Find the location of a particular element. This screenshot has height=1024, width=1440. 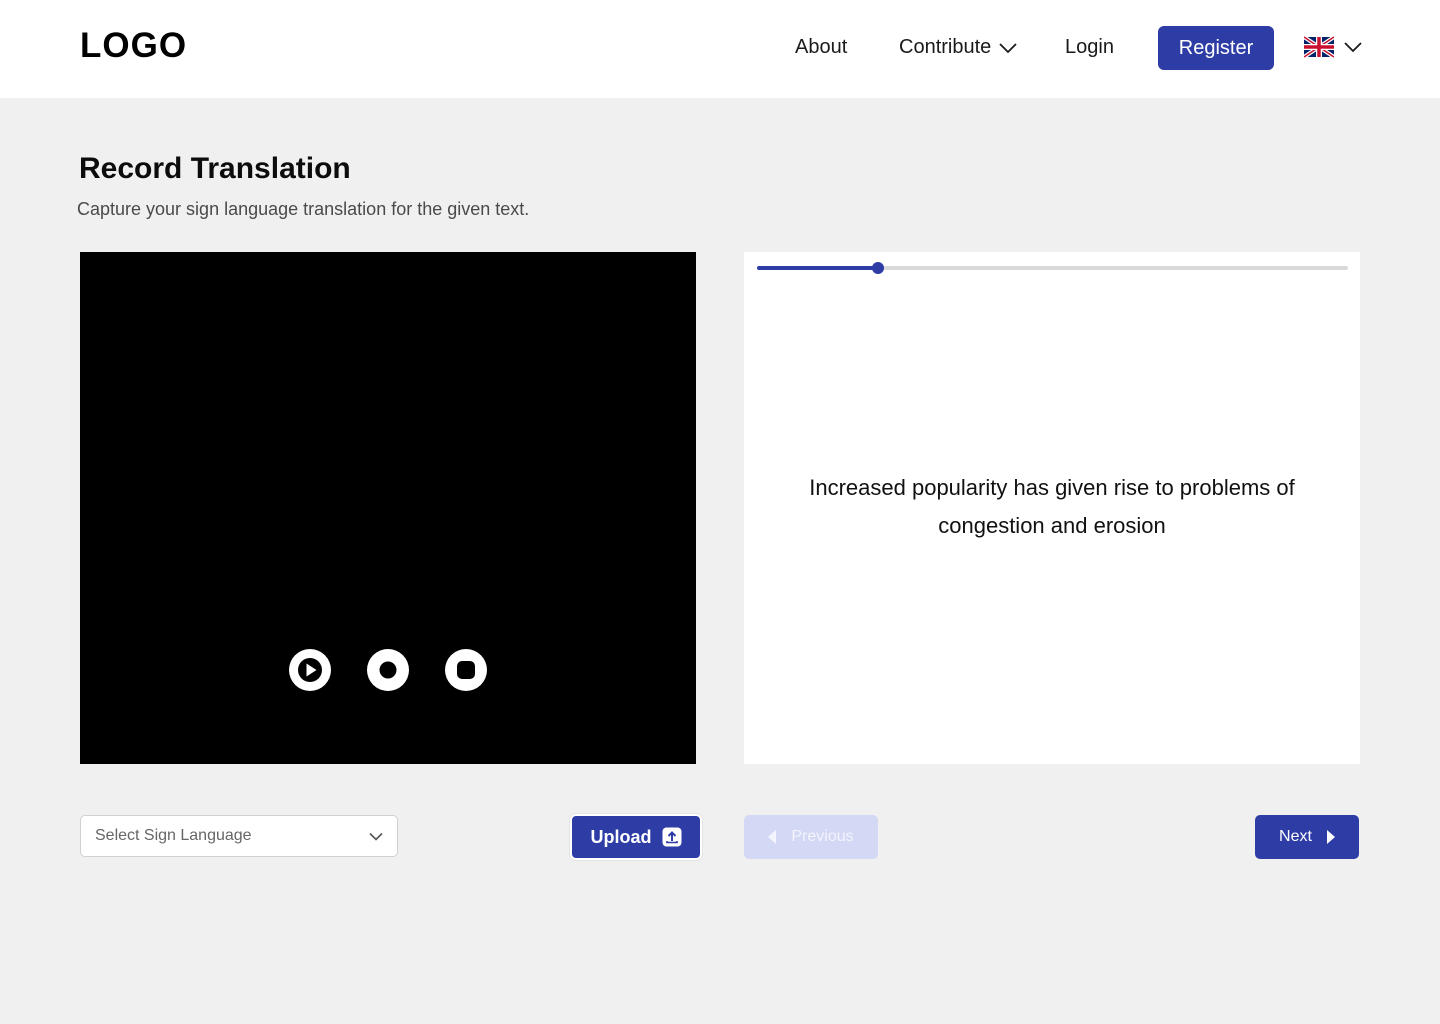

progress-fill is located at coordinates (818, 268).